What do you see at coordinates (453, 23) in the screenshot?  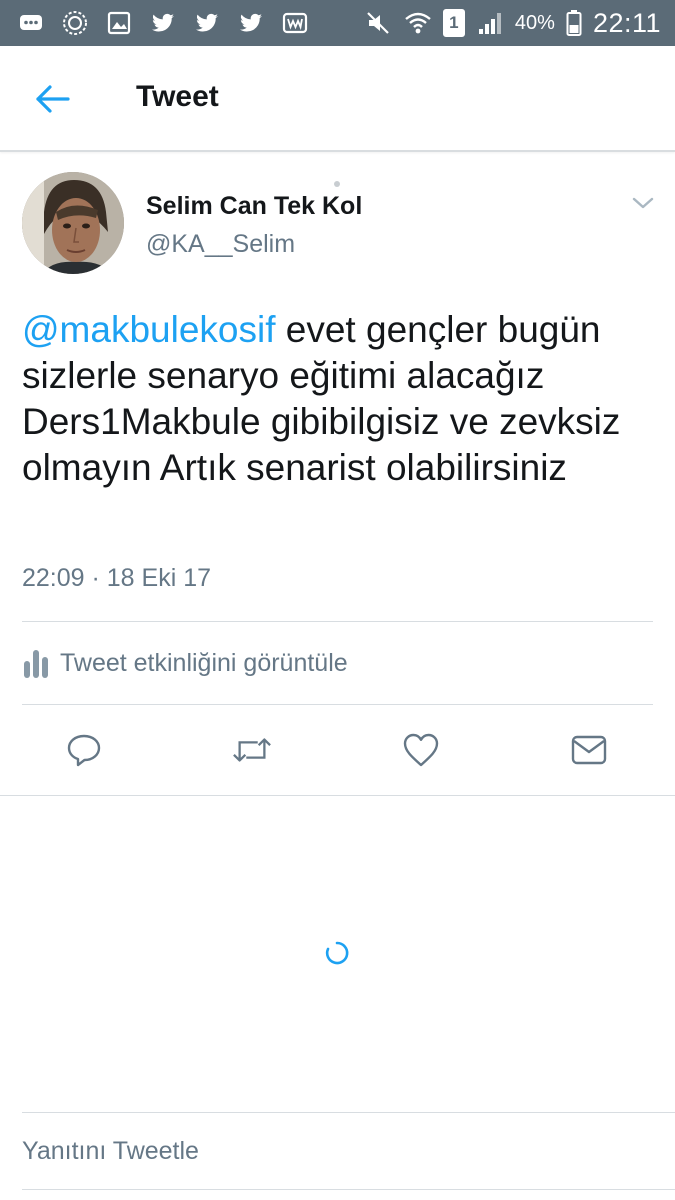 I see `sim-icon: 1` at bounding box center [453, 23].